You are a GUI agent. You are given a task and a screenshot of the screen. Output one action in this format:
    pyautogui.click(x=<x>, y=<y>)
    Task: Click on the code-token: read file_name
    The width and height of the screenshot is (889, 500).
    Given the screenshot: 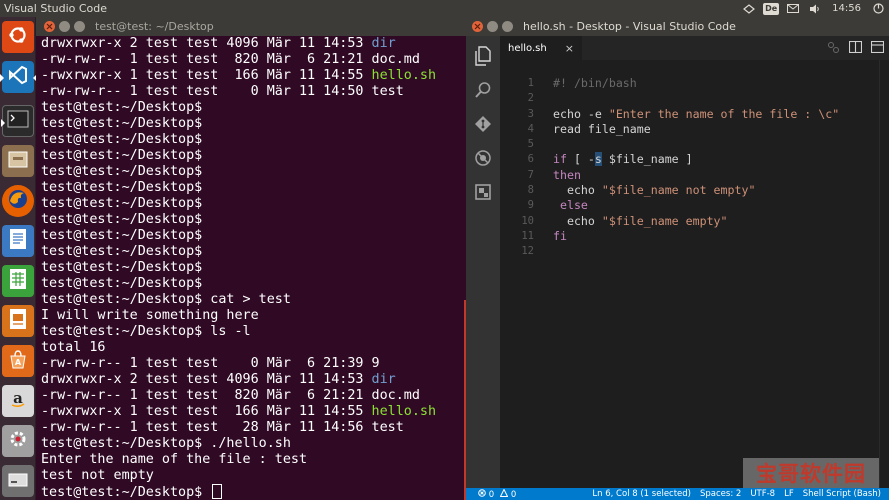 What is the action you would take?
    pyautogui.click(x=602, y=128)
    